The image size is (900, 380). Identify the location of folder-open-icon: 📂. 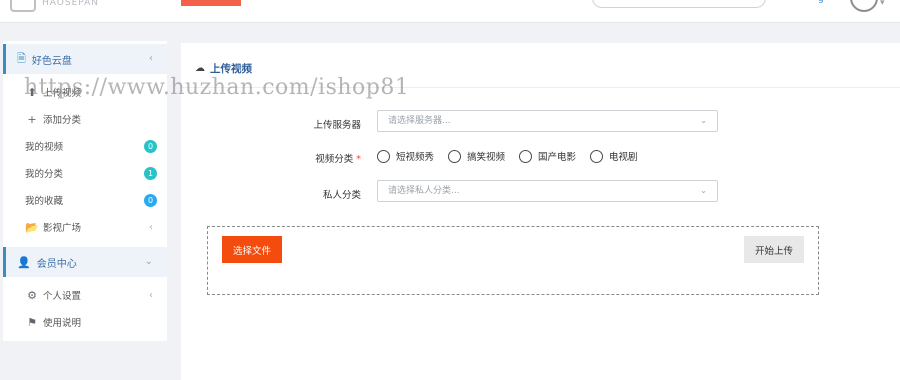
(32, 227).